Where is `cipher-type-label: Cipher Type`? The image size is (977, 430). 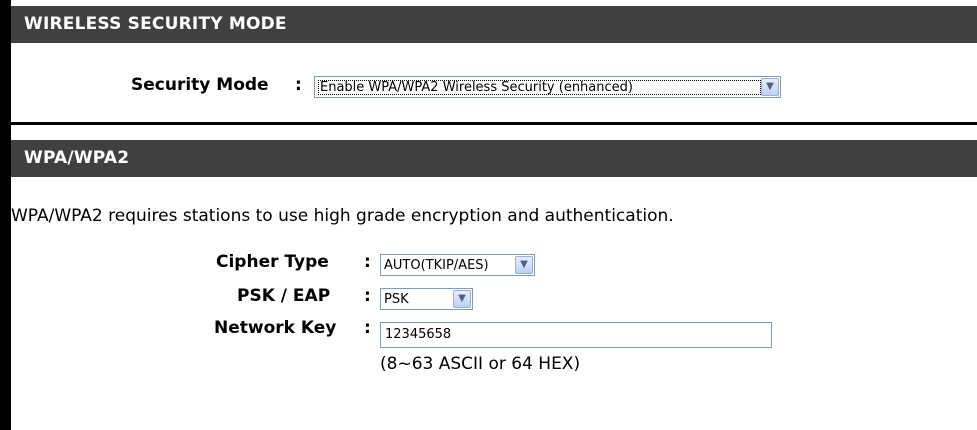
cipher-type-label: Cipher Type is located at coordinates (272, 262).